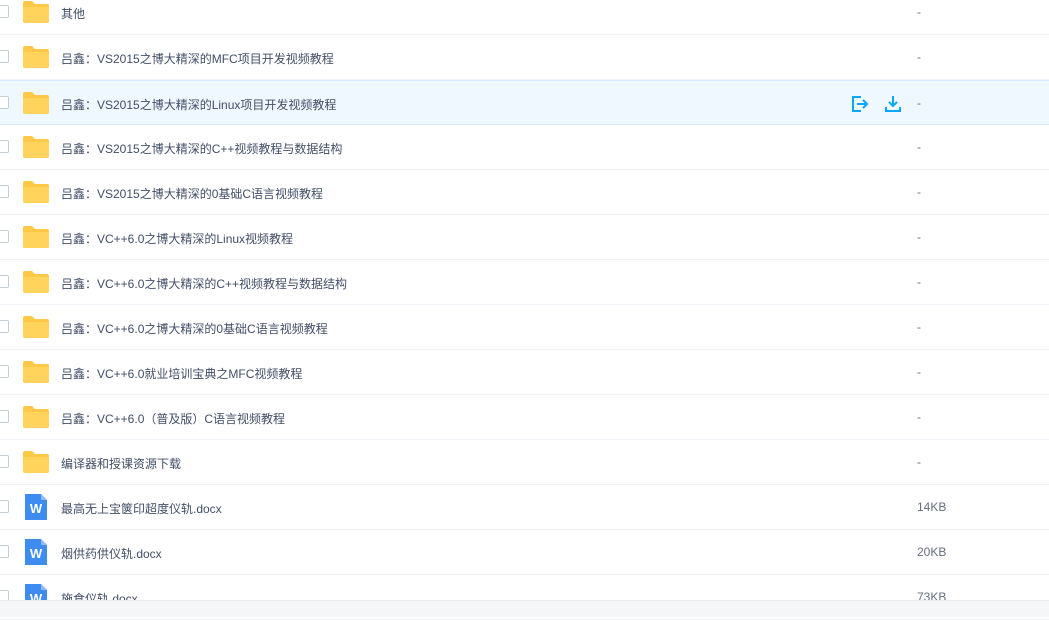  Describe the element at coordinates (192, 193) in the screenshot. I see `file-name-link: 吕鑫：VS2015之博大精深的0基础C语言视频教程` at that location.